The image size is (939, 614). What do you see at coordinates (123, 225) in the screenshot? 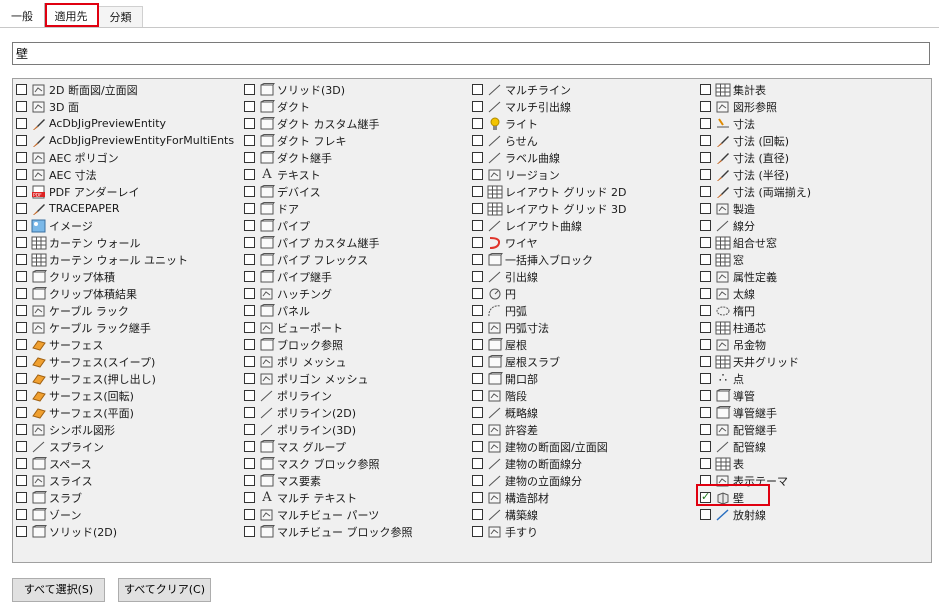
I see `object-type-item: イメージ` at bounding box center [123, 225].